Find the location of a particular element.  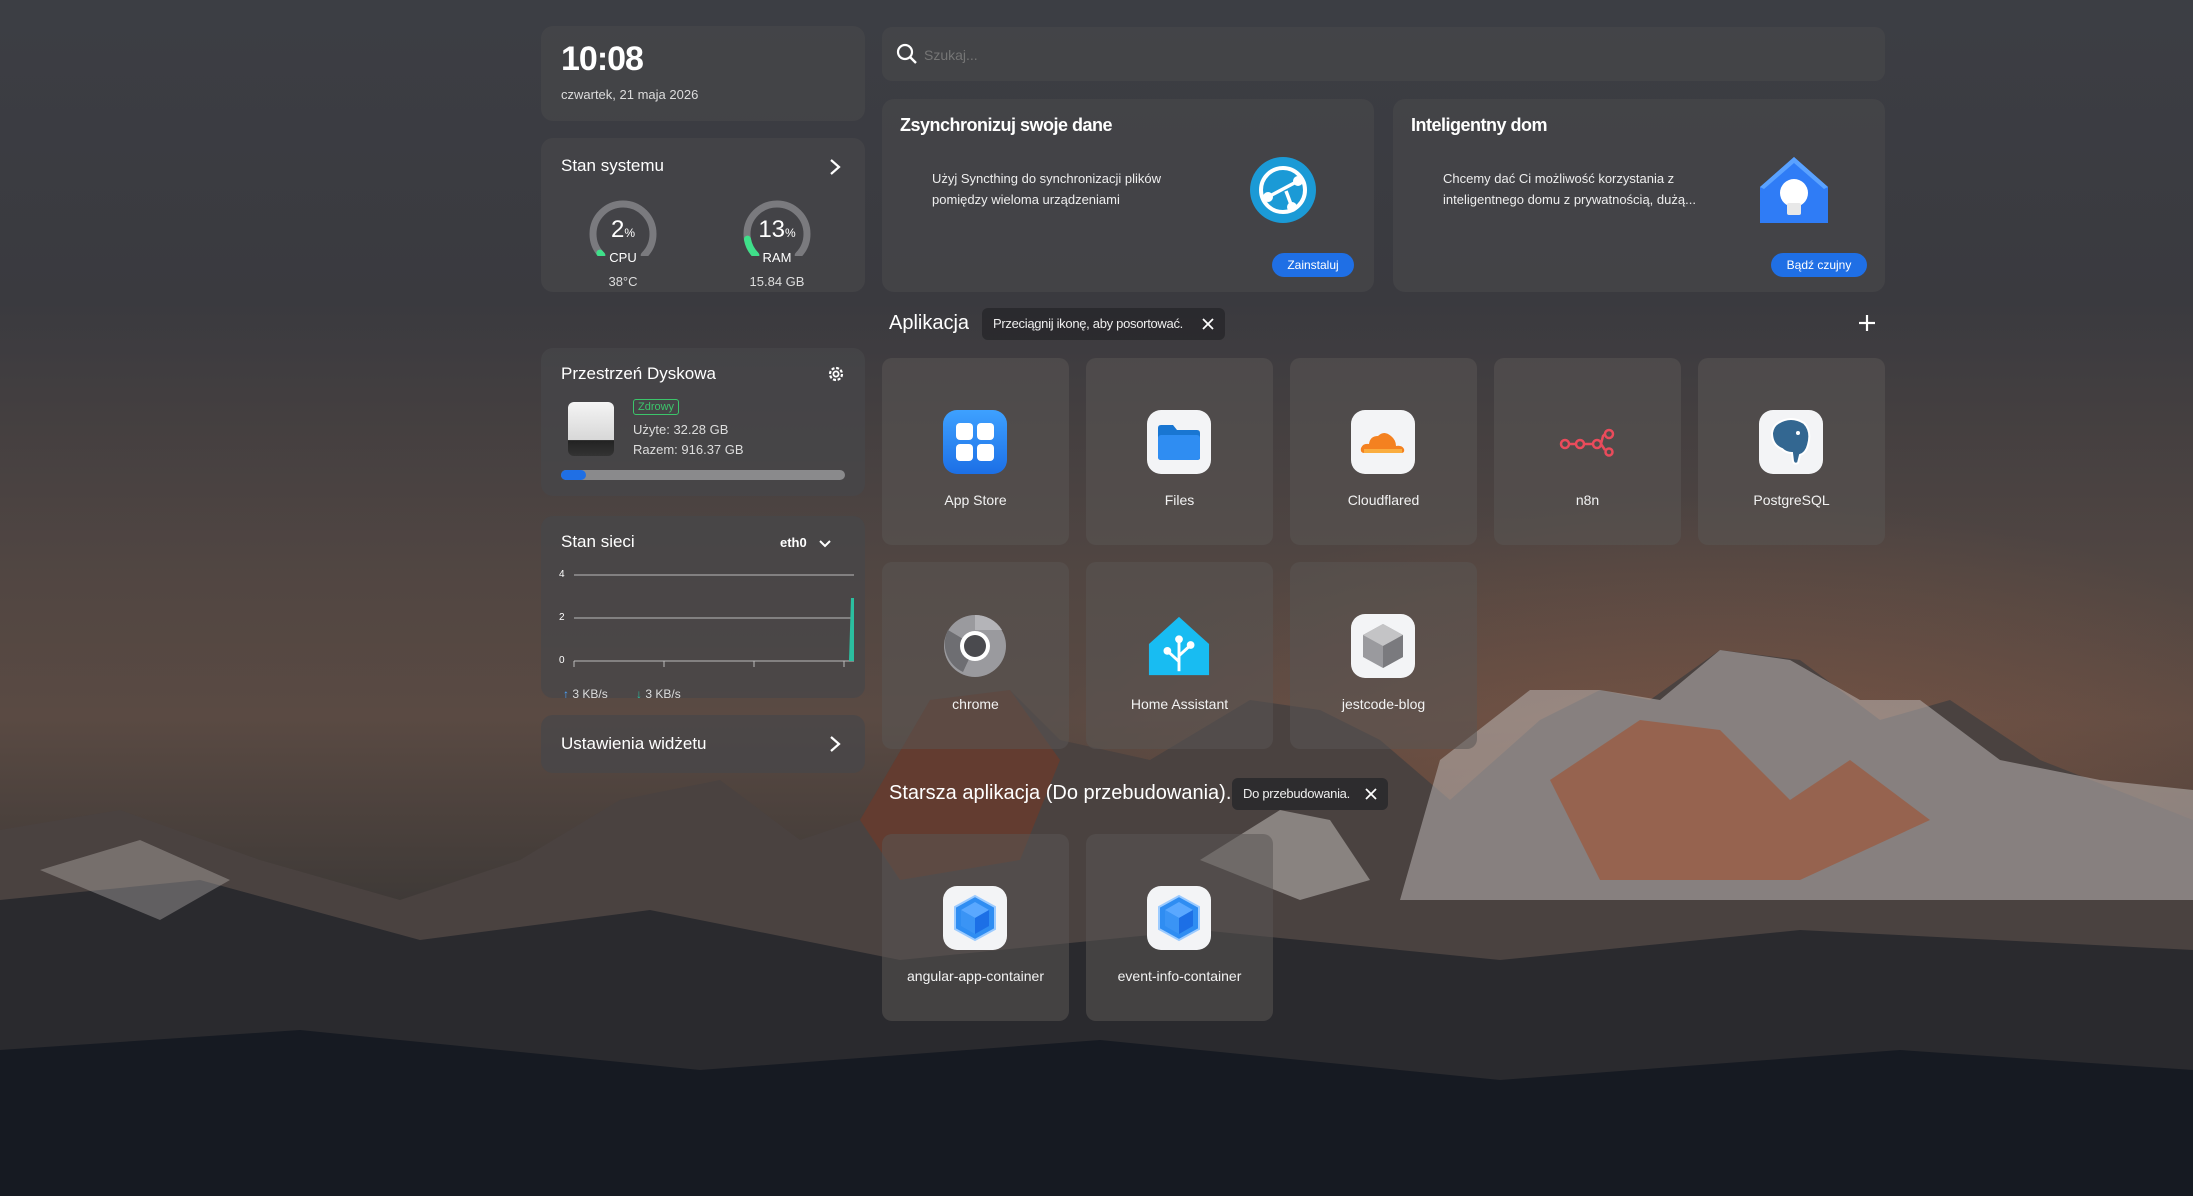

install-button: Zainstaluj is located at coordinates (1313, 265).